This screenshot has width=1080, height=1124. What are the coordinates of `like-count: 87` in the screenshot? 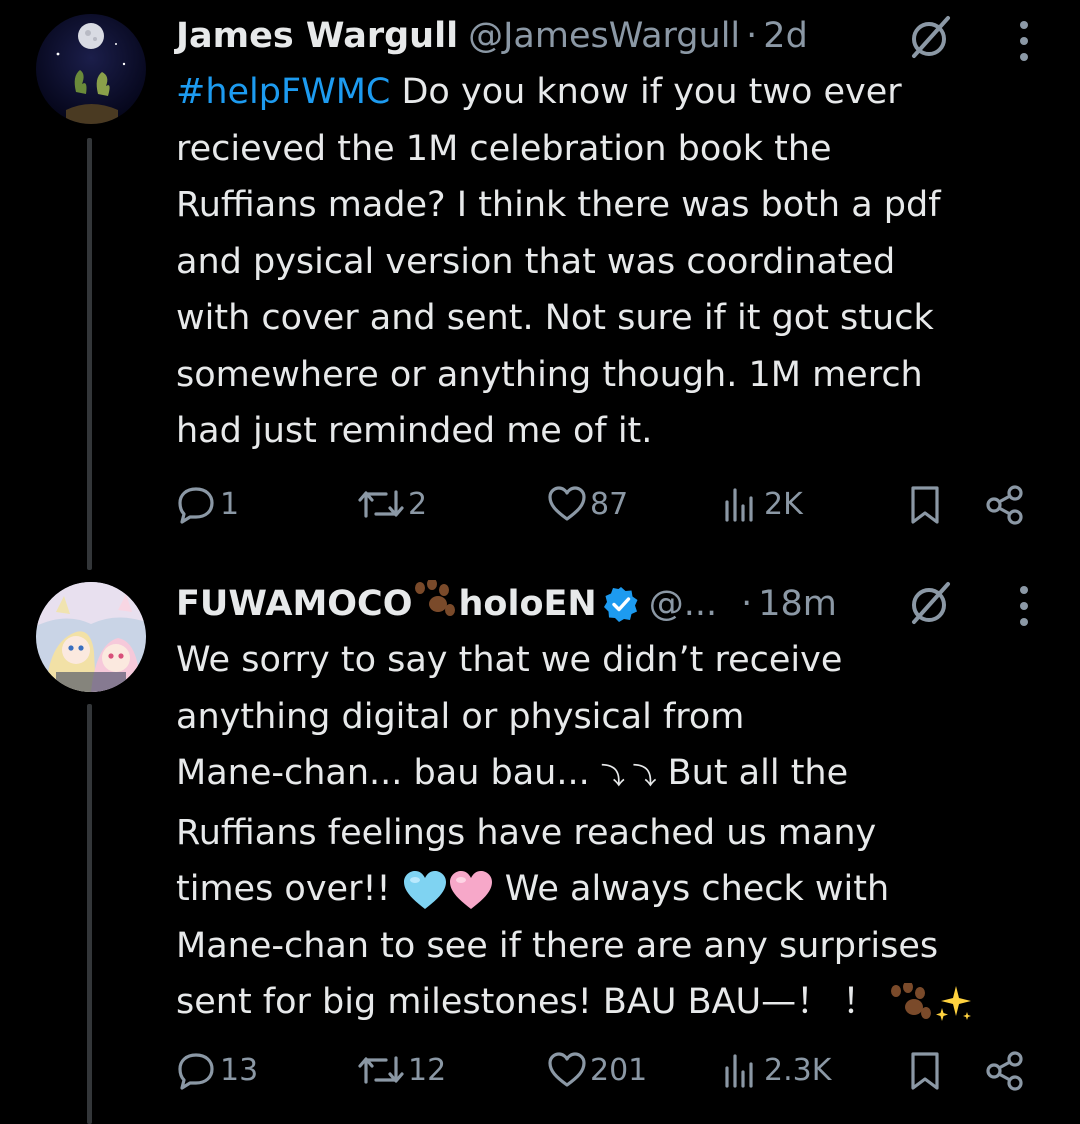 It's located at (609, 504).